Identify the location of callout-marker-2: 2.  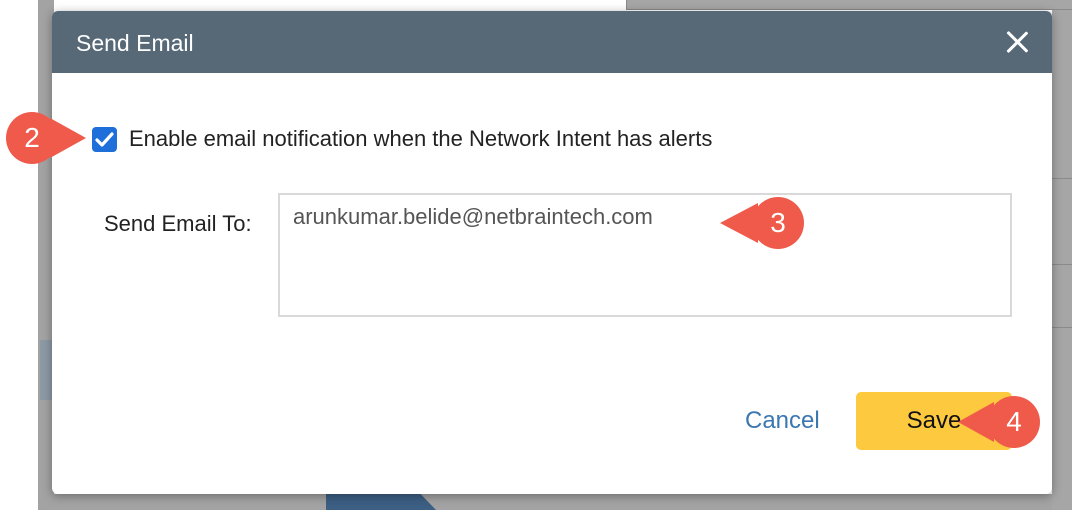
(32, 138).